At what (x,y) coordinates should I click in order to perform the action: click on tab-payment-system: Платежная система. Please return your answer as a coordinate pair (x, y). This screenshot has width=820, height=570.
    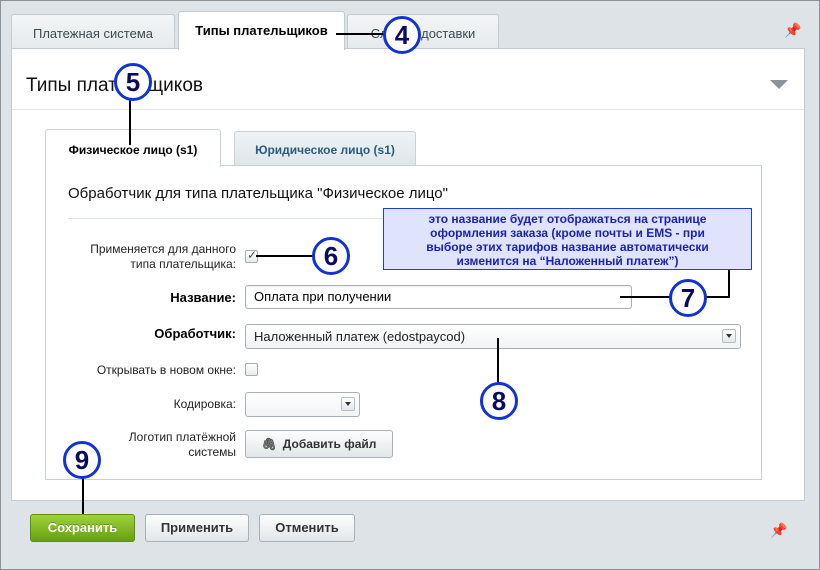
    Looking at the image, I should click on (93, 31).